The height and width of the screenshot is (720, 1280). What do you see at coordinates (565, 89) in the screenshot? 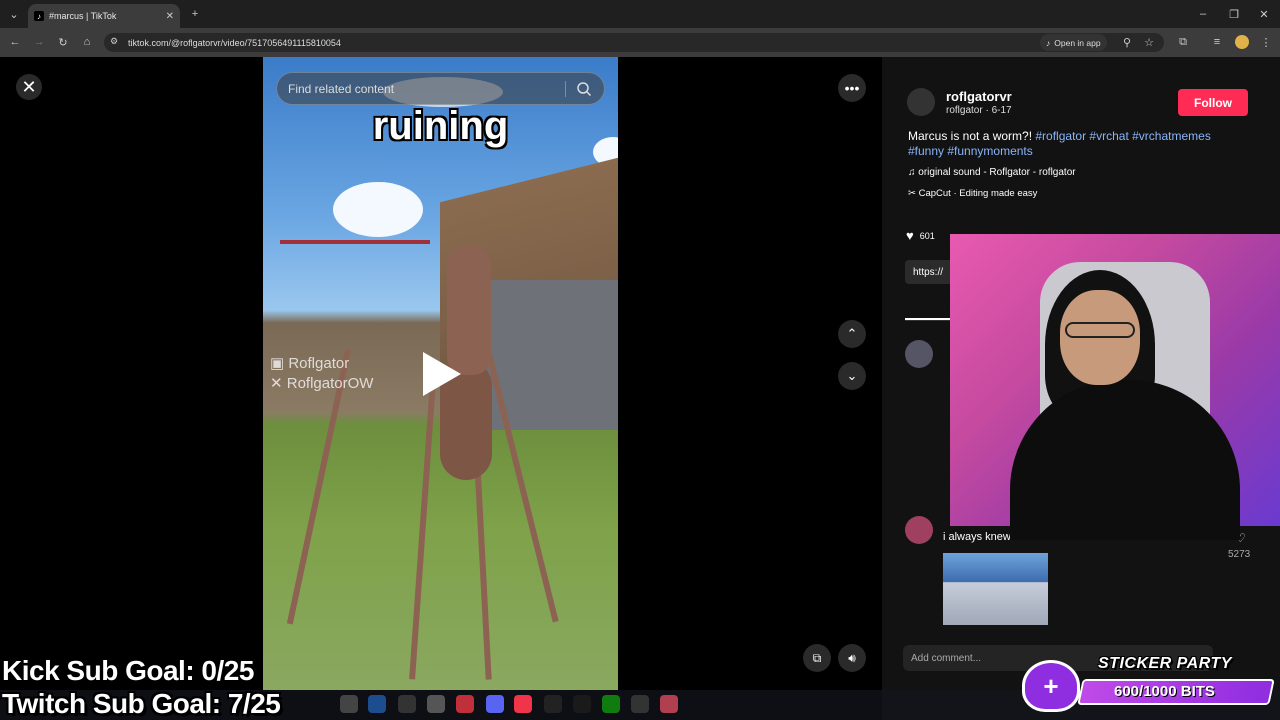
I see `search-divider` at bounding box center [565, 89].